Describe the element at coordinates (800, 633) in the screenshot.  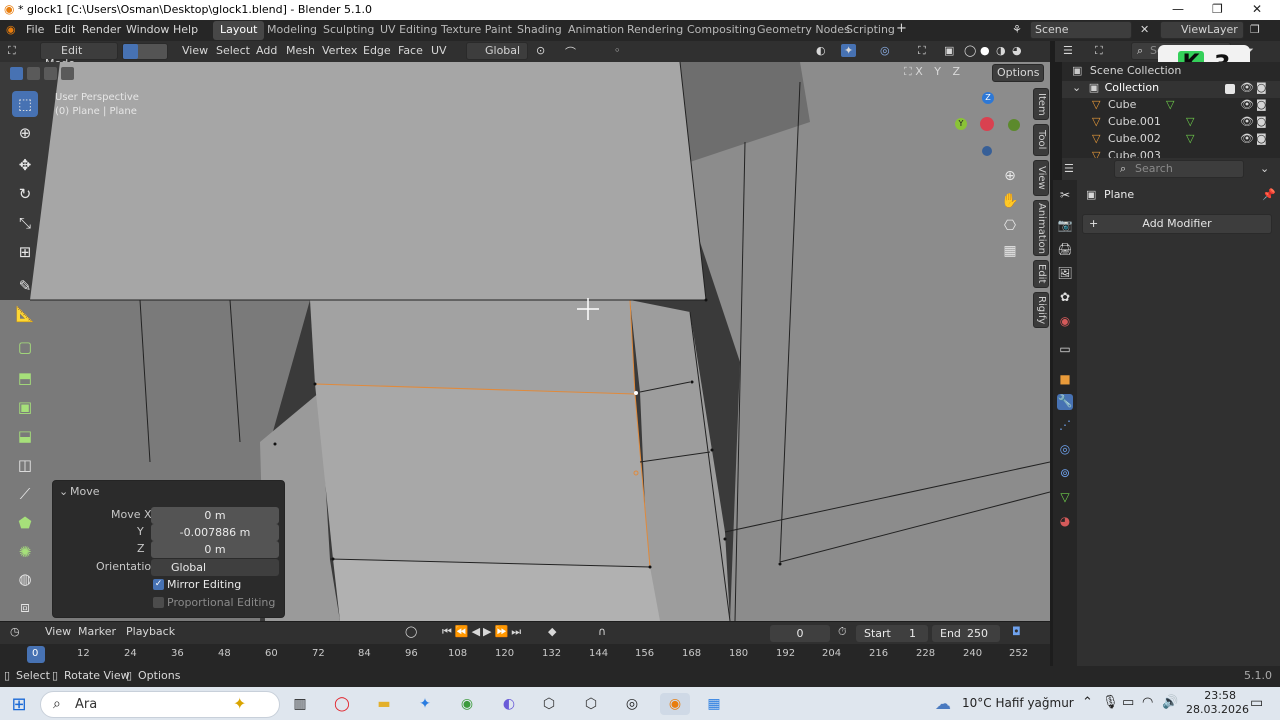
I see `current-frame-field: 0` at that location.